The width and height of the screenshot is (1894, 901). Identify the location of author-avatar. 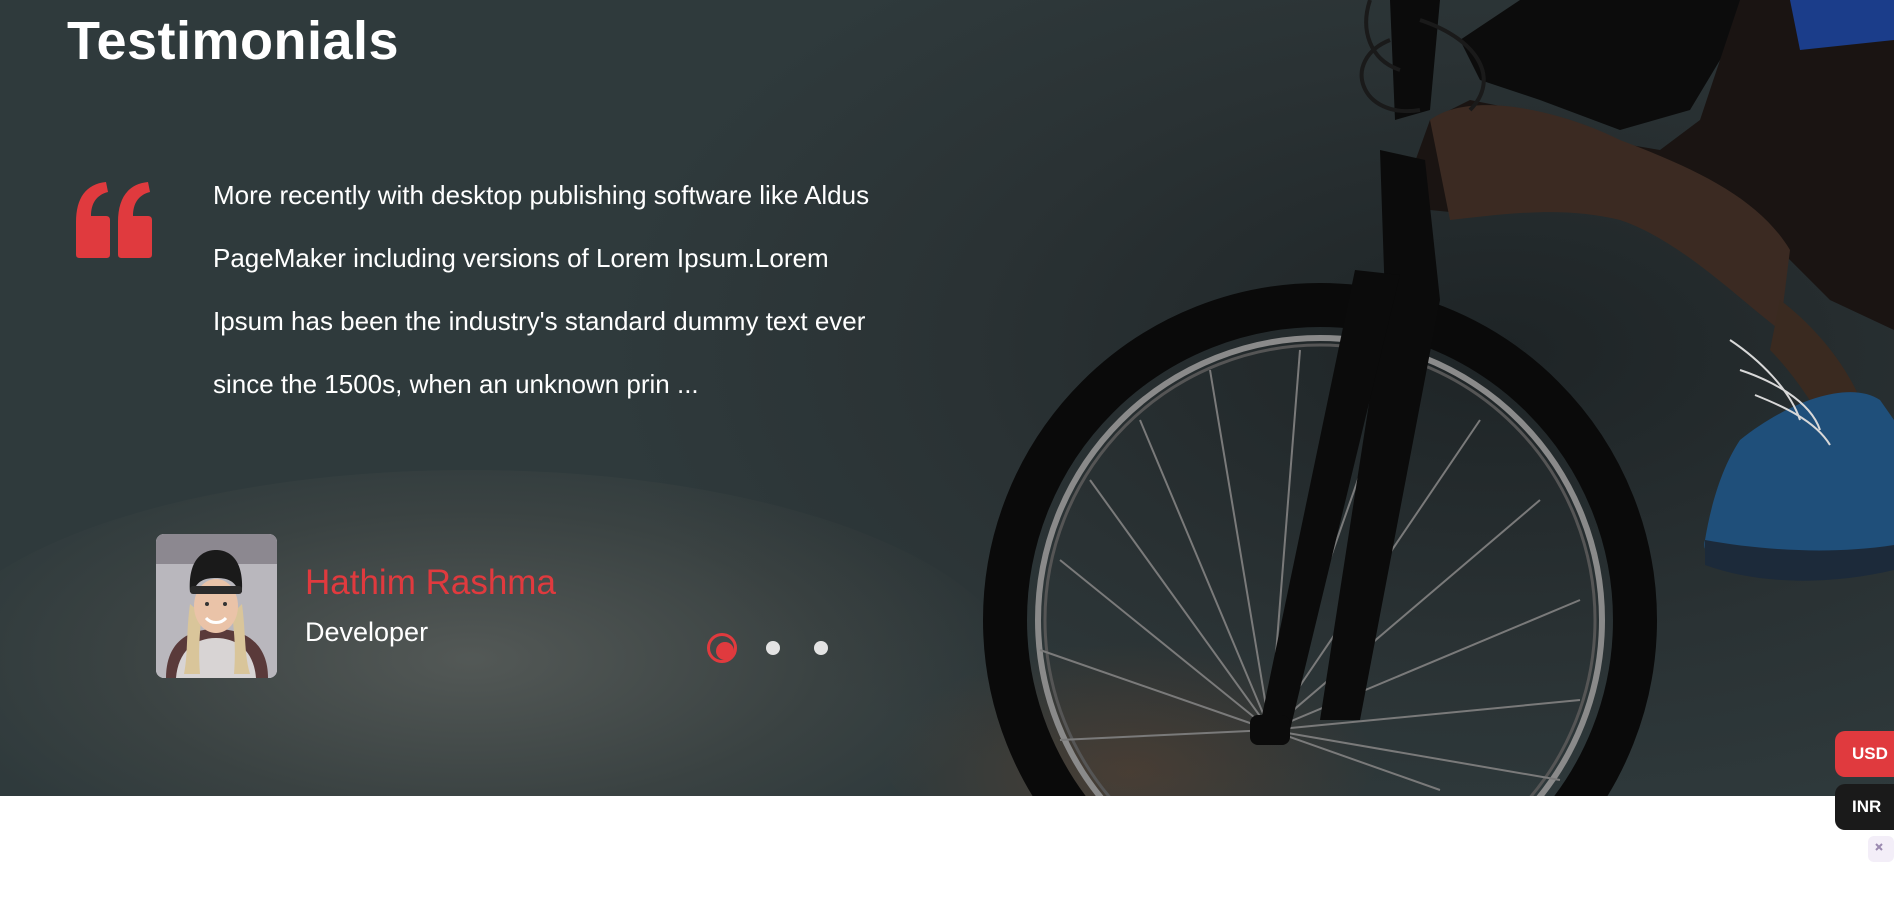
(216, 606).